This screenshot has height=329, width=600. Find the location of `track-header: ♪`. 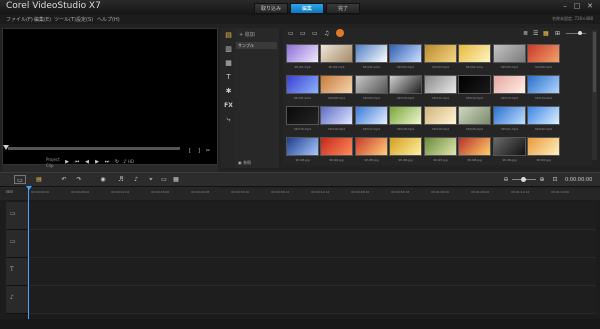

track-header: ♪ is located at coordinates (17, 300).